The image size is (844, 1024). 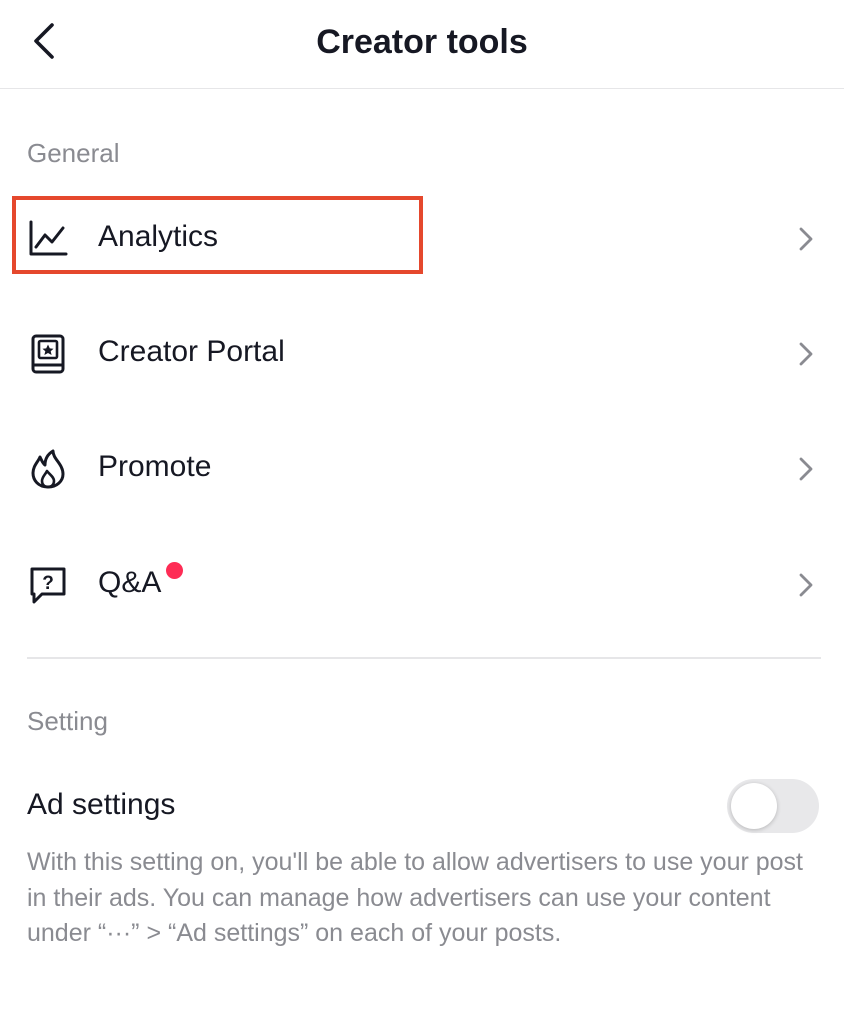 I want to click on ad-settings-toggle, so click(x=773, y=806).